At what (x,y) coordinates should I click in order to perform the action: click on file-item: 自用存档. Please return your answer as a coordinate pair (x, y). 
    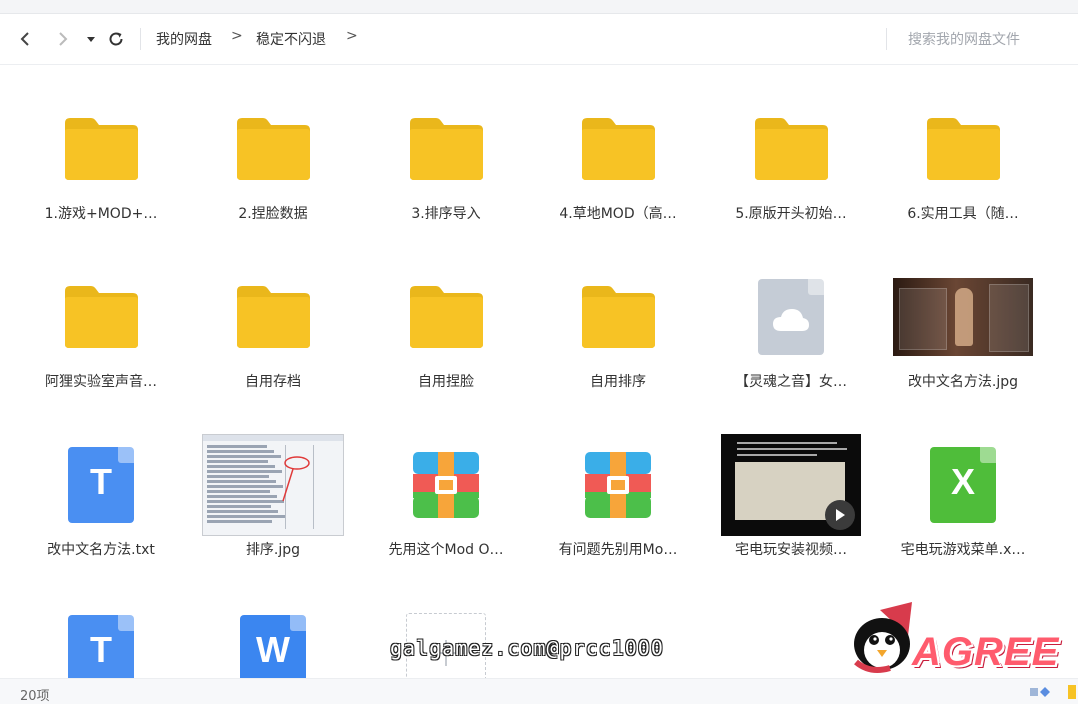
    Looking at the image, I should click on (273, 317).